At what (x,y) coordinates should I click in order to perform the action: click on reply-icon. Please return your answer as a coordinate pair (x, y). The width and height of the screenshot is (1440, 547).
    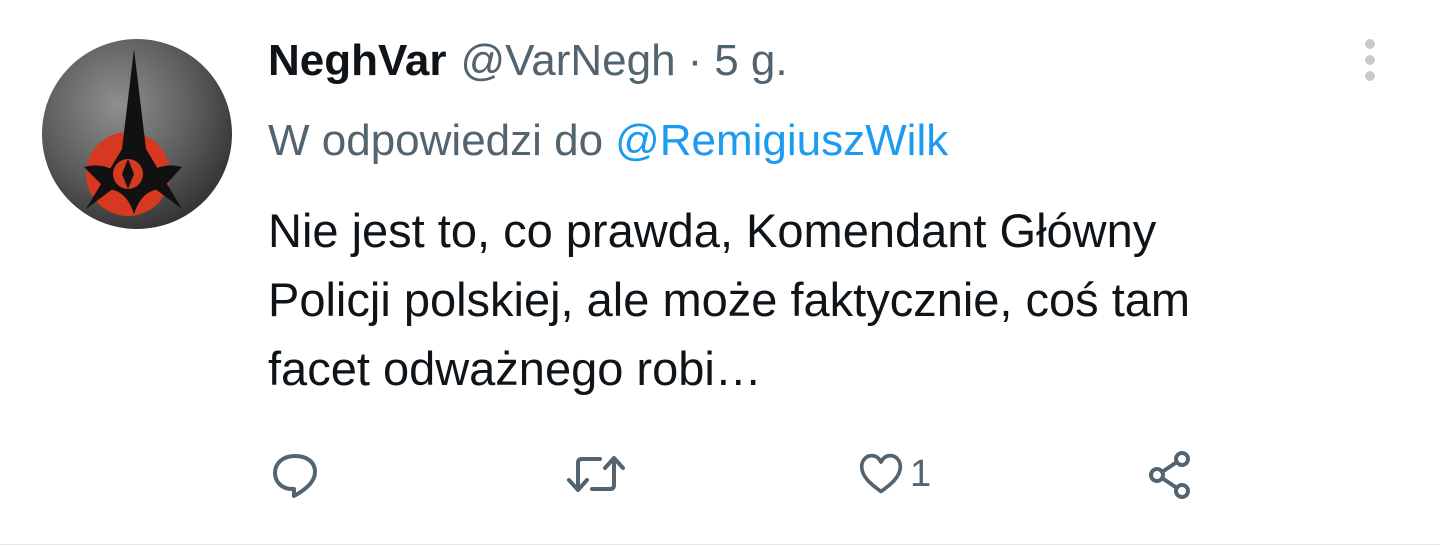
    Looking at the image, I should click on (295, 476).